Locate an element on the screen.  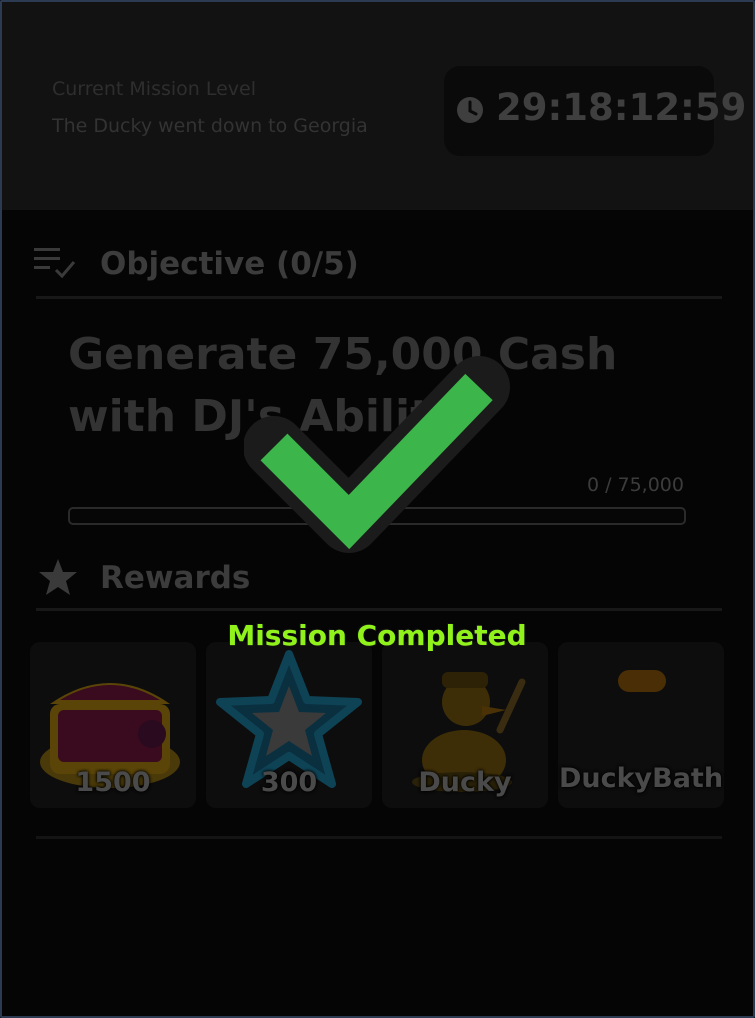
progress-label: 0 / 75,000 is located at coordinates (635, 485).